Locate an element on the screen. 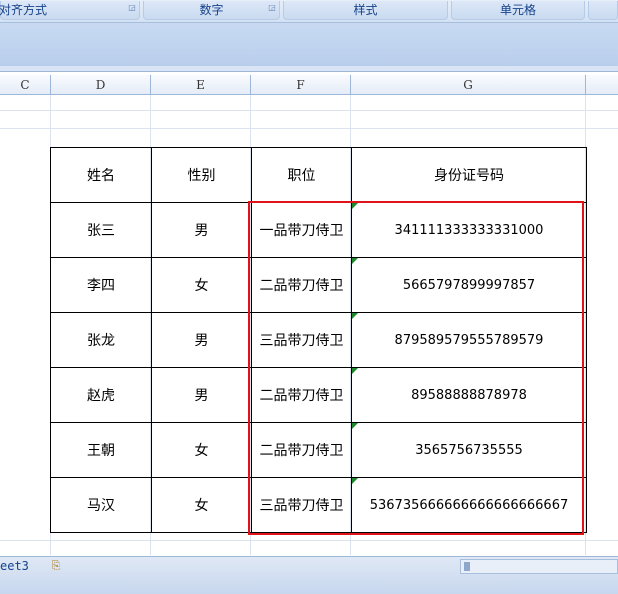 This screenshot has height=594, width=618. table-row: 王朝 女 二品带刀侍卫 3565756735555 is located at coordinates (318, 450).